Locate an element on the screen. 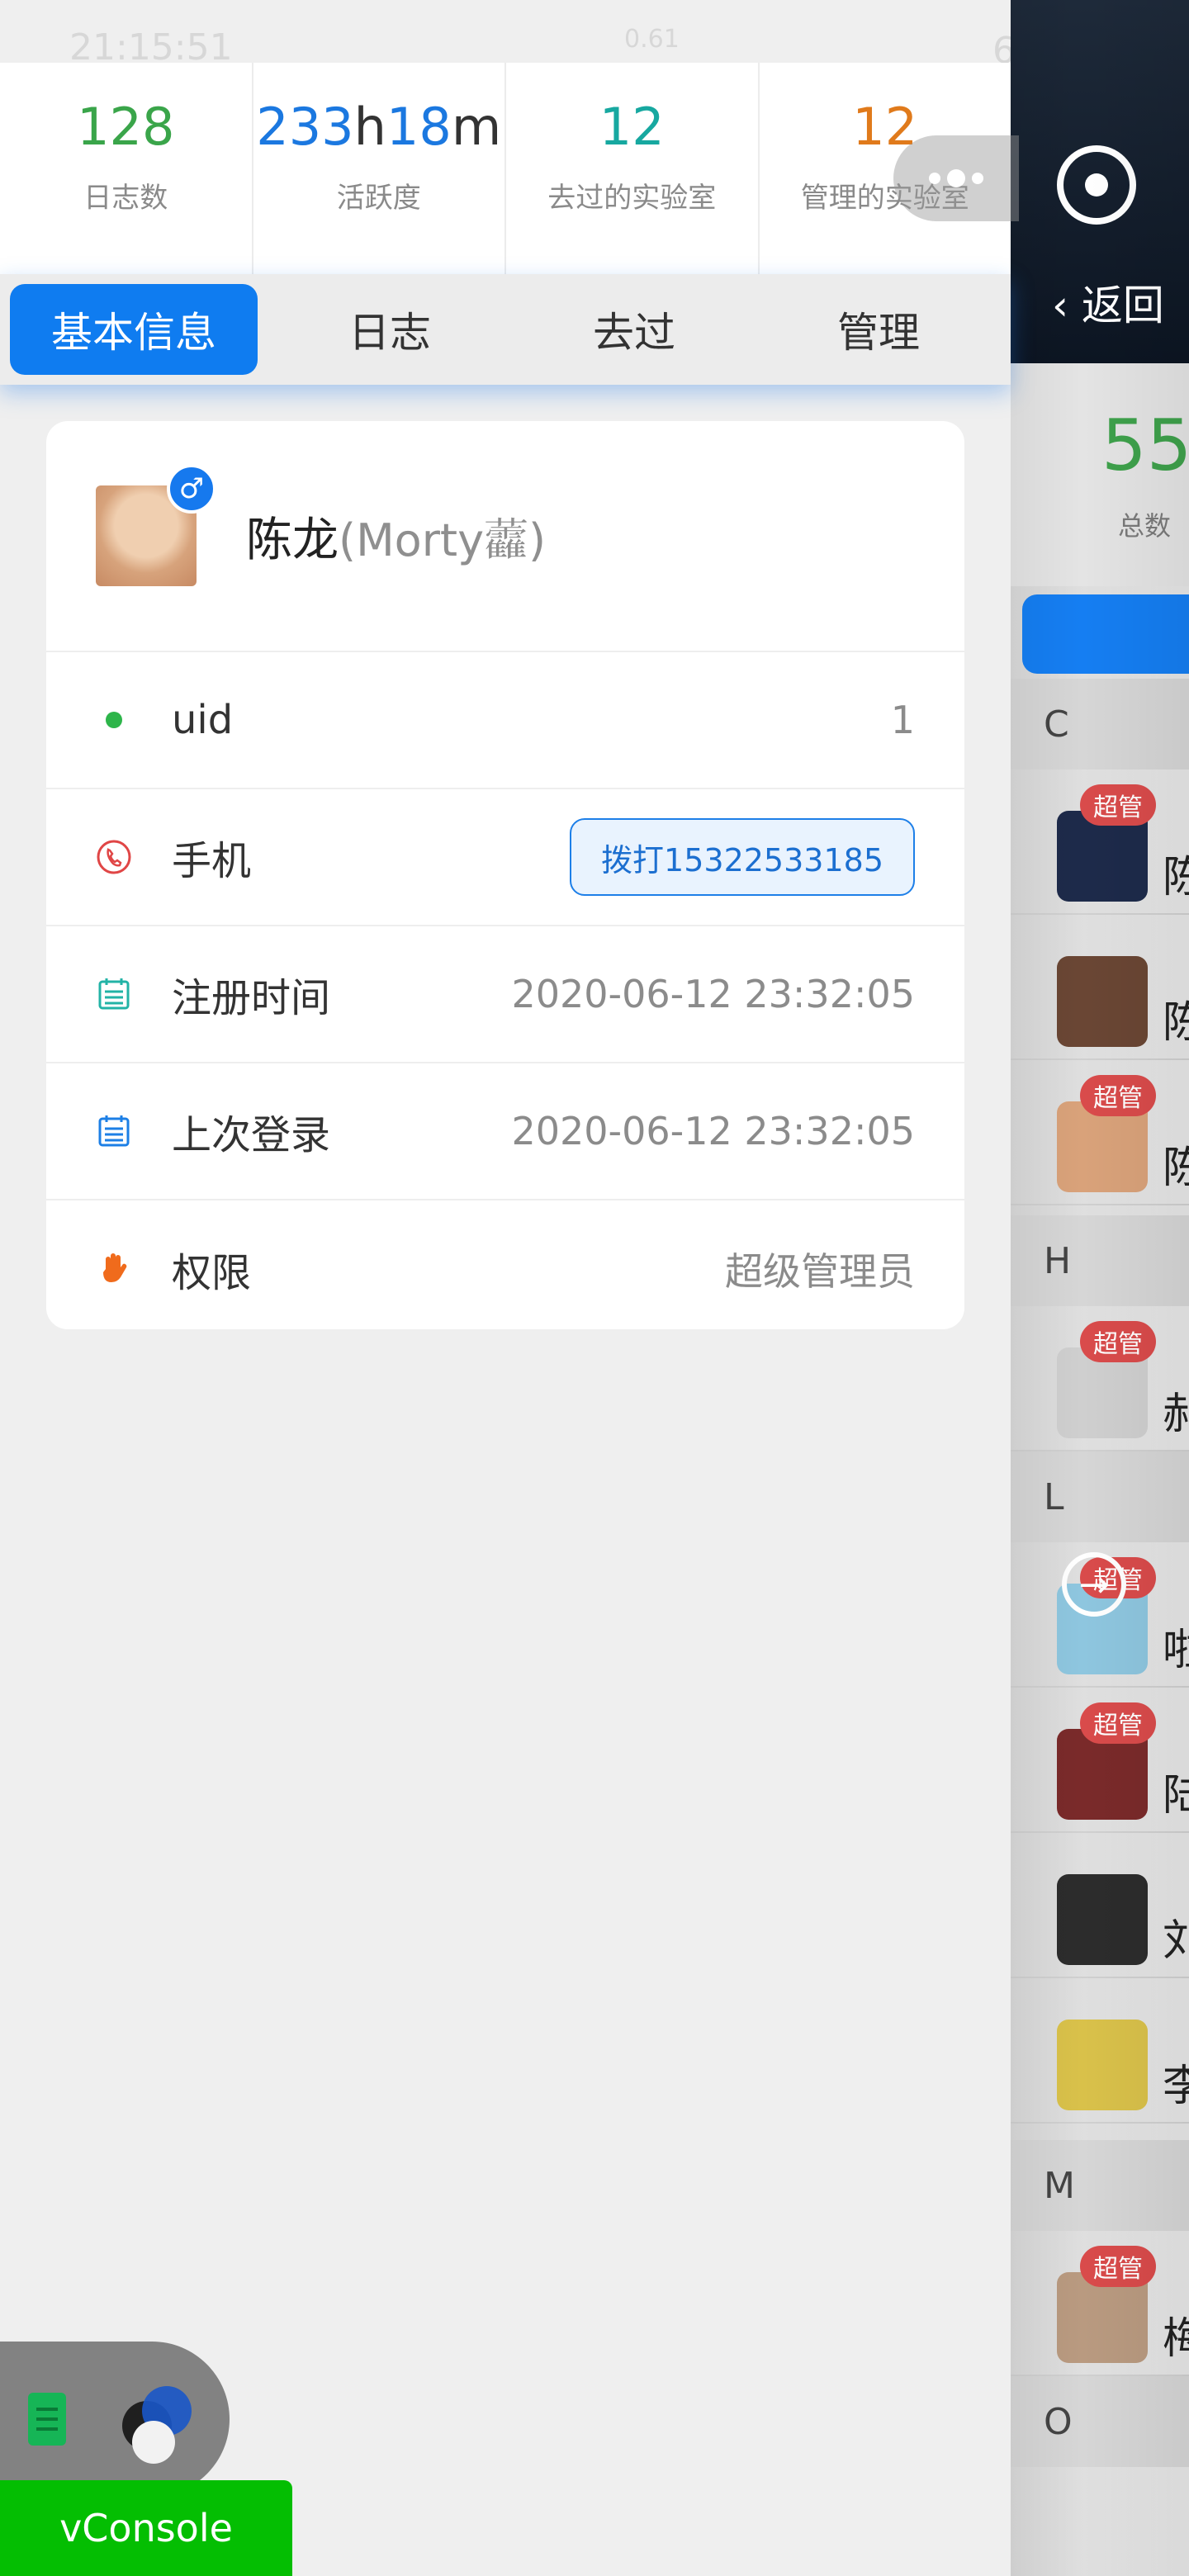 This screenshot has height=2576, width=1189. vconsole-button: vConsole is located at coordinates (146, 2528).